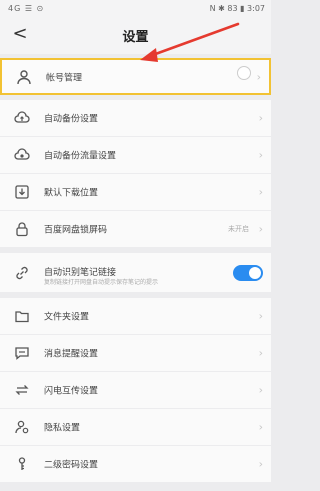 This screenshot has width=320, height=491. I want to click on settings-item-label: 自动备份流量设置, so click(80, 156).